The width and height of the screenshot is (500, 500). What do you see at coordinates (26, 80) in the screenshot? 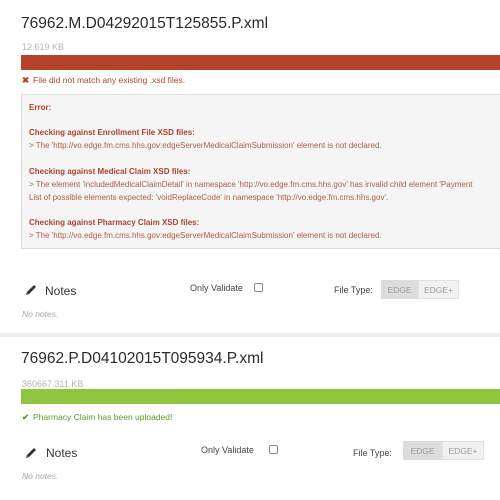
I see `x-icon: ✖` at bounding box center [26, 80].